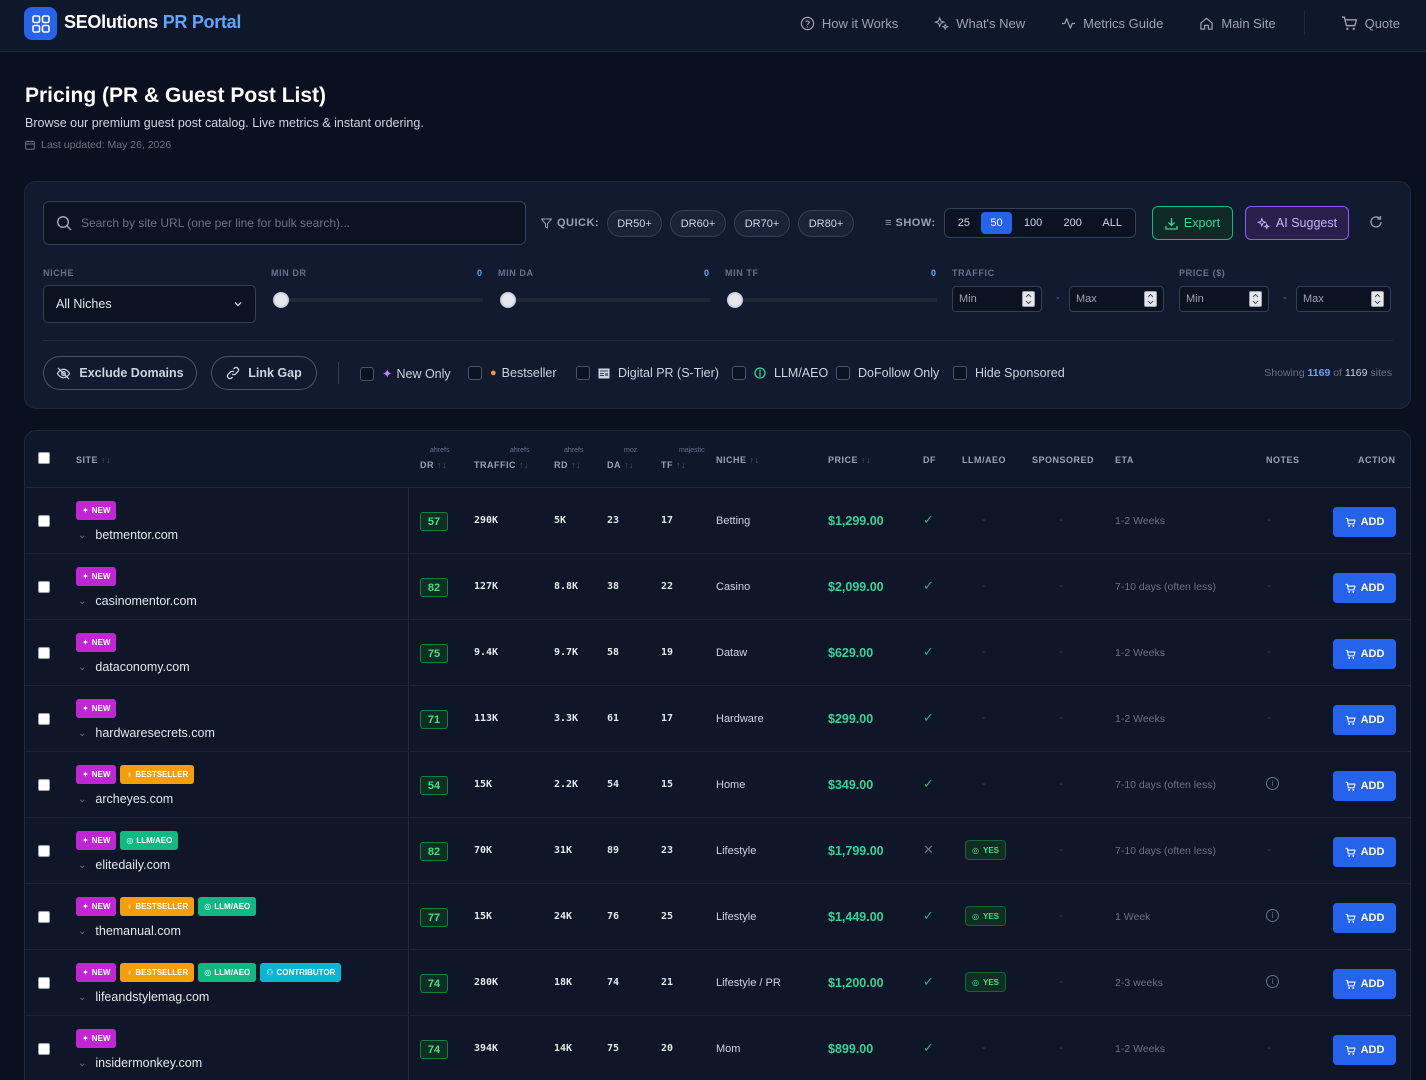  What do you see at coordinates (620, 465) in the screenshot?
I see `th-da: DA ↑↓` at bounding box center [620, 465].